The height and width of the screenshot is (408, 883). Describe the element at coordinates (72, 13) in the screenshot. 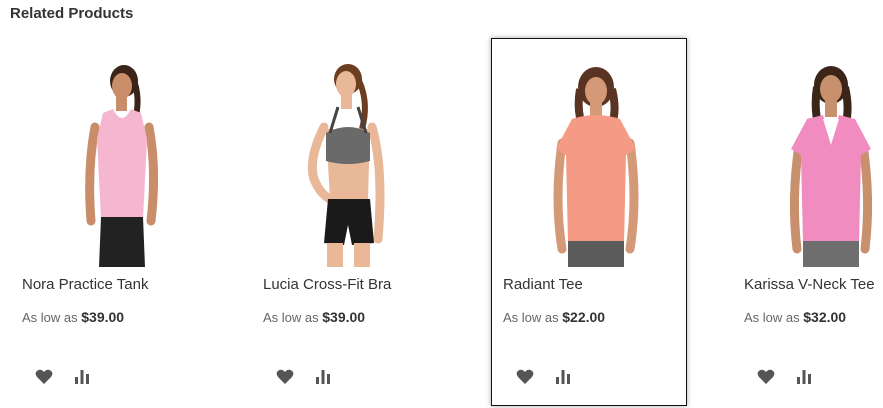

I see `section-title: Related Products` at that location.